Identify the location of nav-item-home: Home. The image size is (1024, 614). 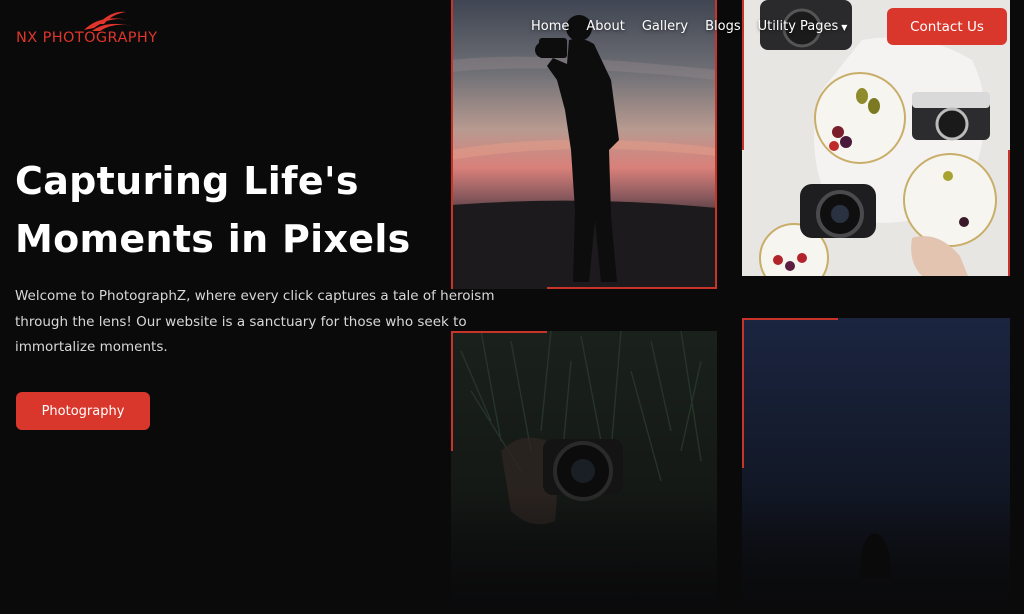
(550, 26).